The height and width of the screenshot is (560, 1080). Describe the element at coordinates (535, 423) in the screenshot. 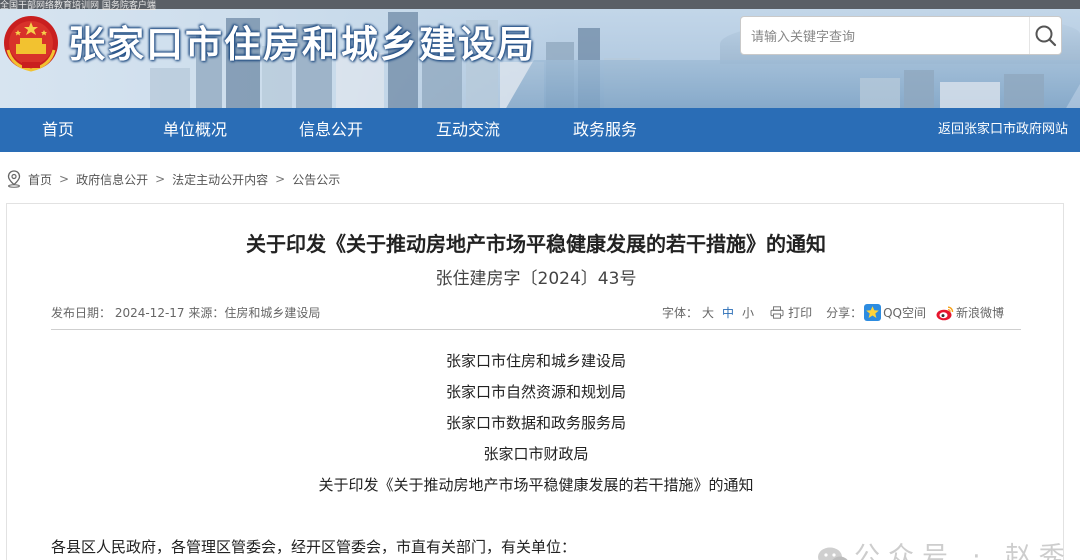

I see `issuer-line: 张家口市数据和政务服务局` at that location.